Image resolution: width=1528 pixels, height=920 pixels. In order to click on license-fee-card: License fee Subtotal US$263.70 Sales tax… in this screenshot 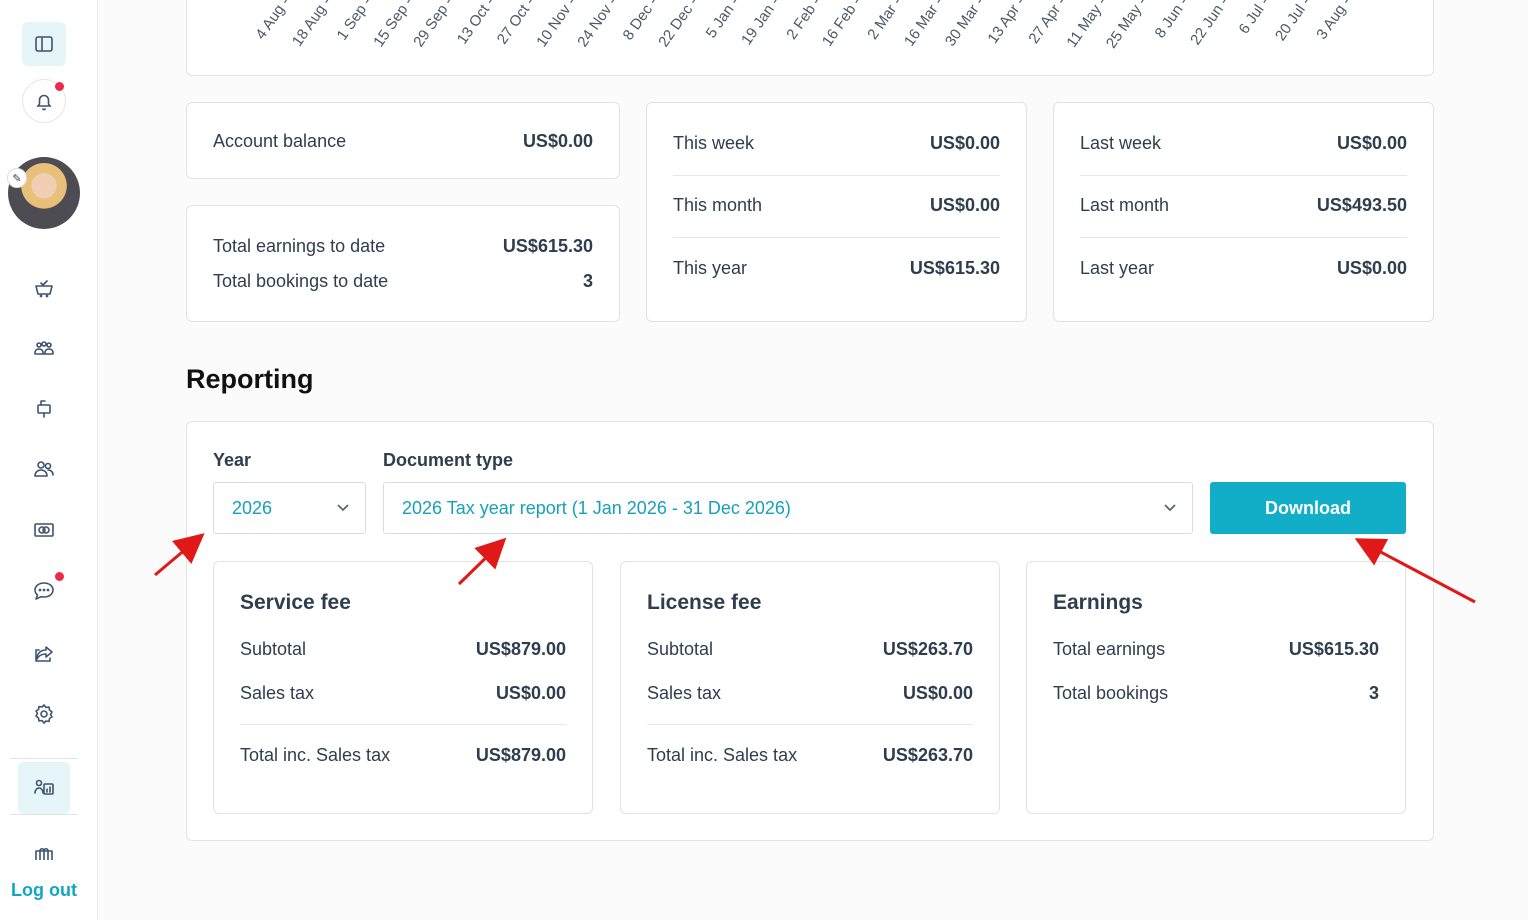, I will do `click(810, 687)`.